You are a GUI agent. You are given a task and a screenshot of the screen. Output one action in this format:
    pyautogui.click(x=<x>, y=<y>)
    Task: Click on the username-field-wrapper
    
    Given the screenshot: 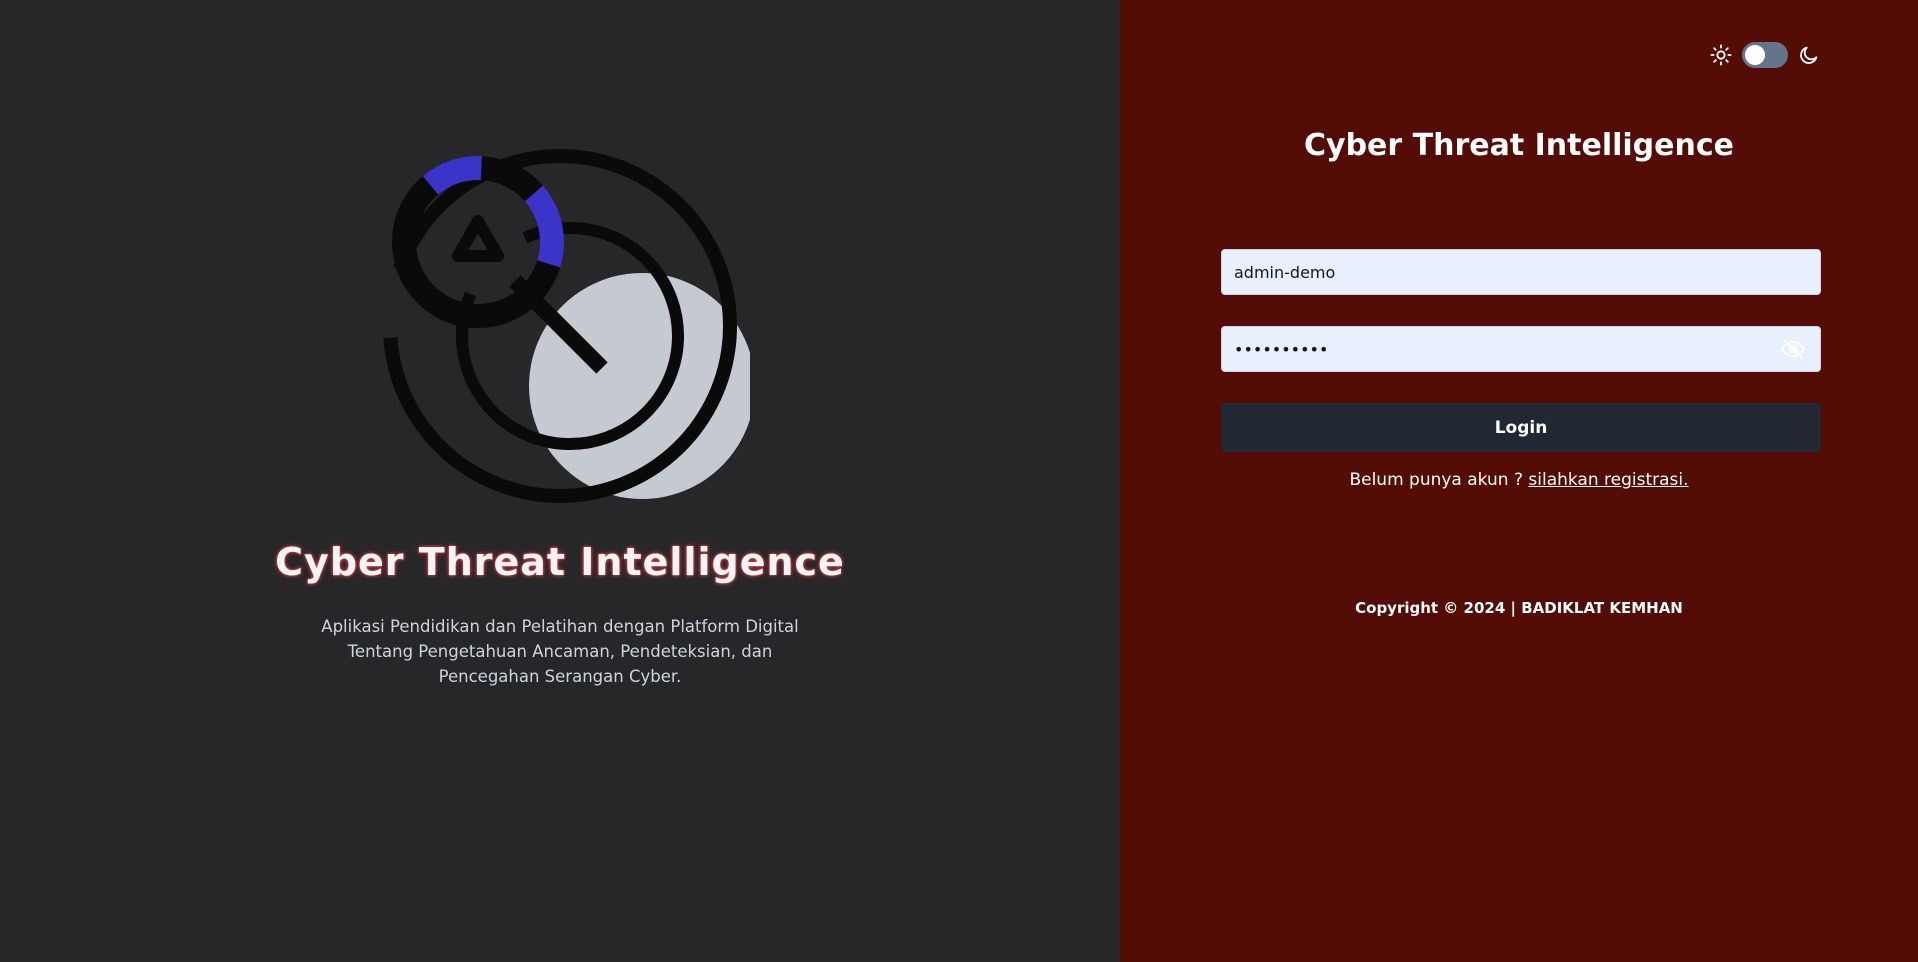 What is the action you would take?
    pyautogui.click(x=1521, y=272)
    